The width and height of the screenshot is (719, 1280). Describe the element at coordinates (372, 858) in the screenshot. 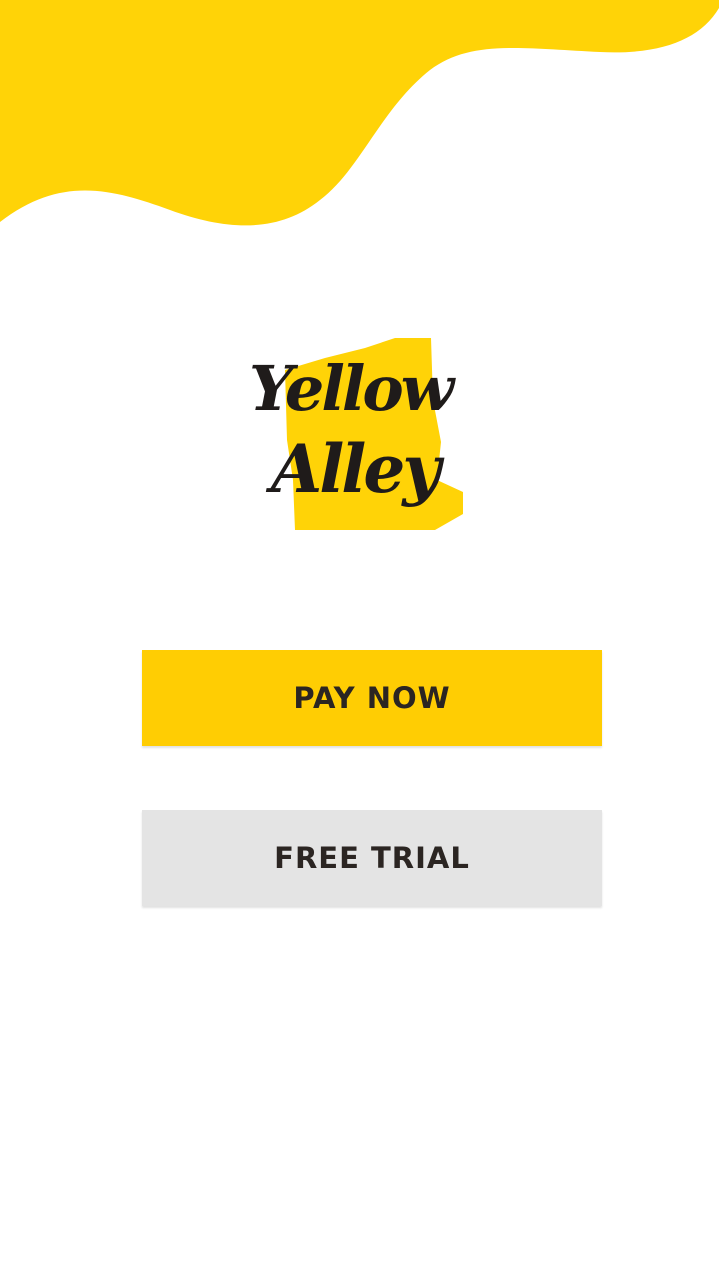

I see `free-trial-button: FREE TRIAL` at that location.